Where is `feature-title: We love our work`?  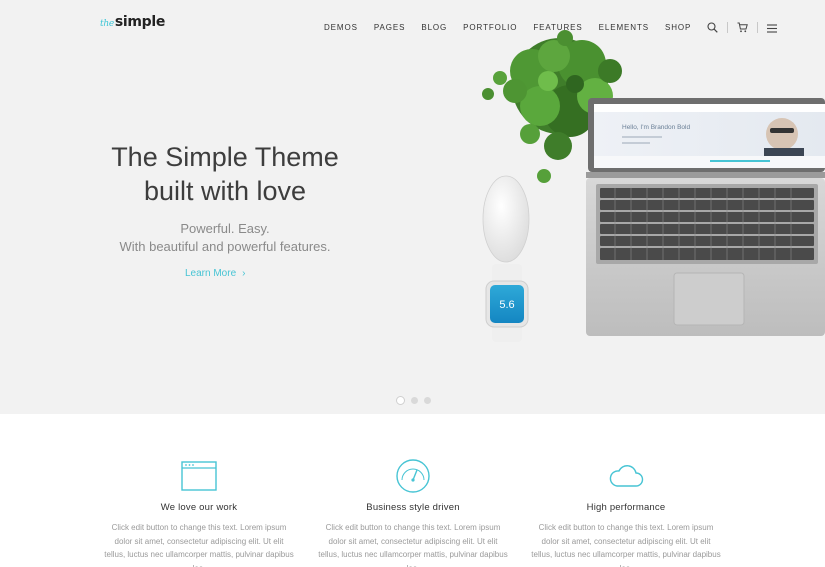
feature-title: We love our work is located at coordinates (199, 507).